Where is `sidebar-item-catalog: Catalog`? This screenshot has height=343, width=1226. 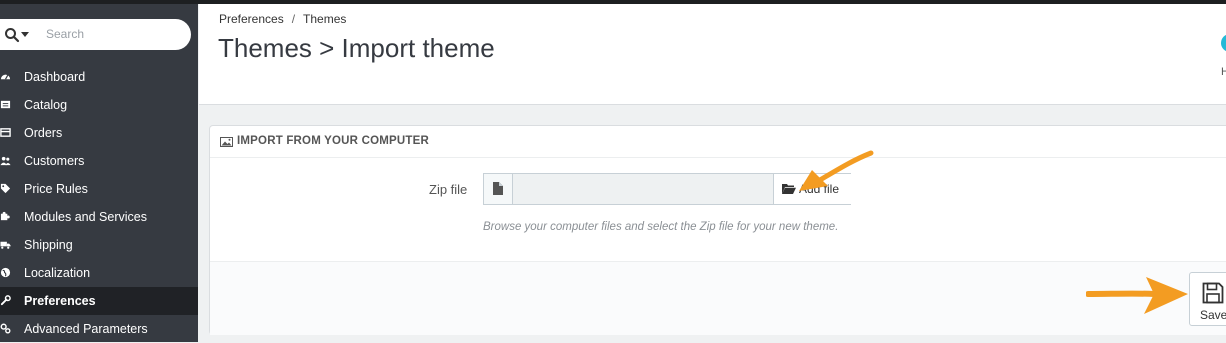 sidebar-item-catalog: Catalog is located at coordinates (99, 105).